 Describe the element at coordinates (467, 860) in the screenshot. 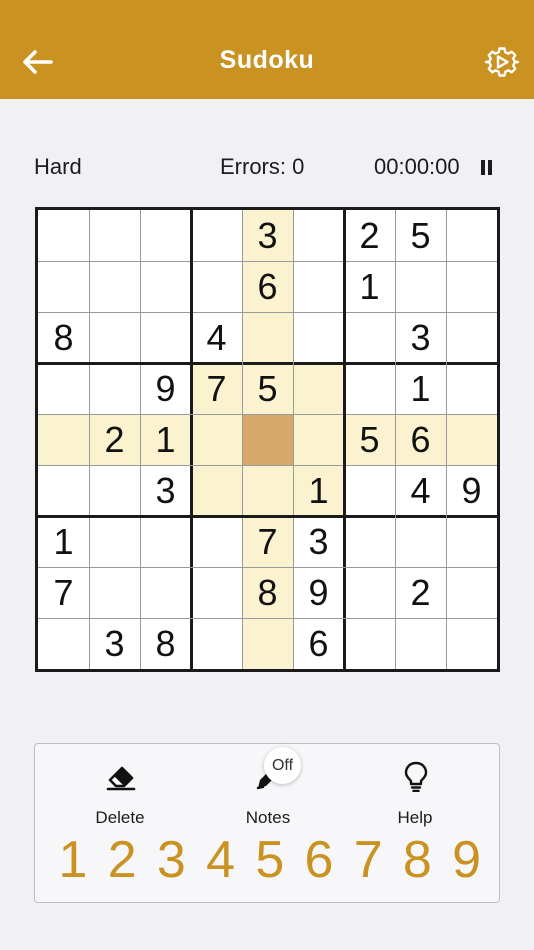

I see `number-button-9: 9` at that location.